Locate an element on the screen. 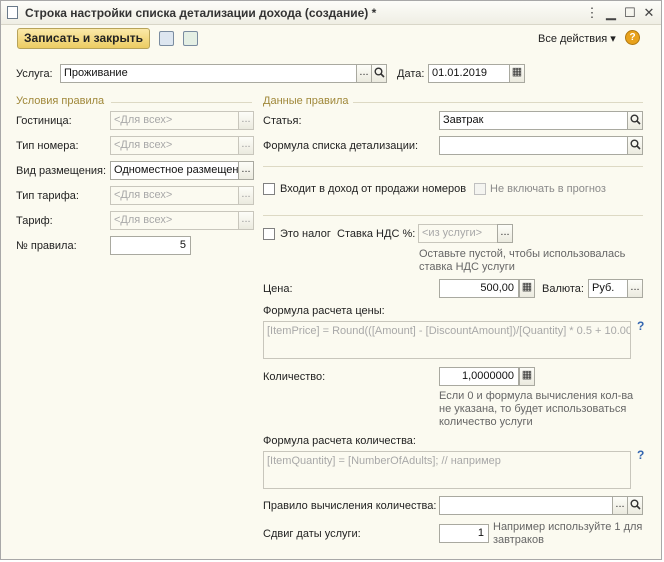 Image resolution: width=664 pixels, height=562 pixels. date-shift-input: 1 is located at coordinates (464, 533).